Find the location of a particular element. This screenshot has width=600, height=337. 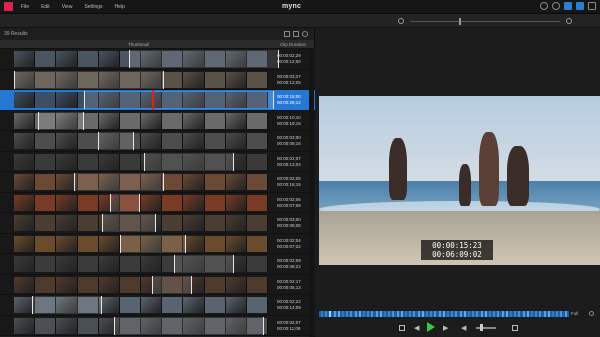

layout-alt-icon is located at coordinates (580, 6).